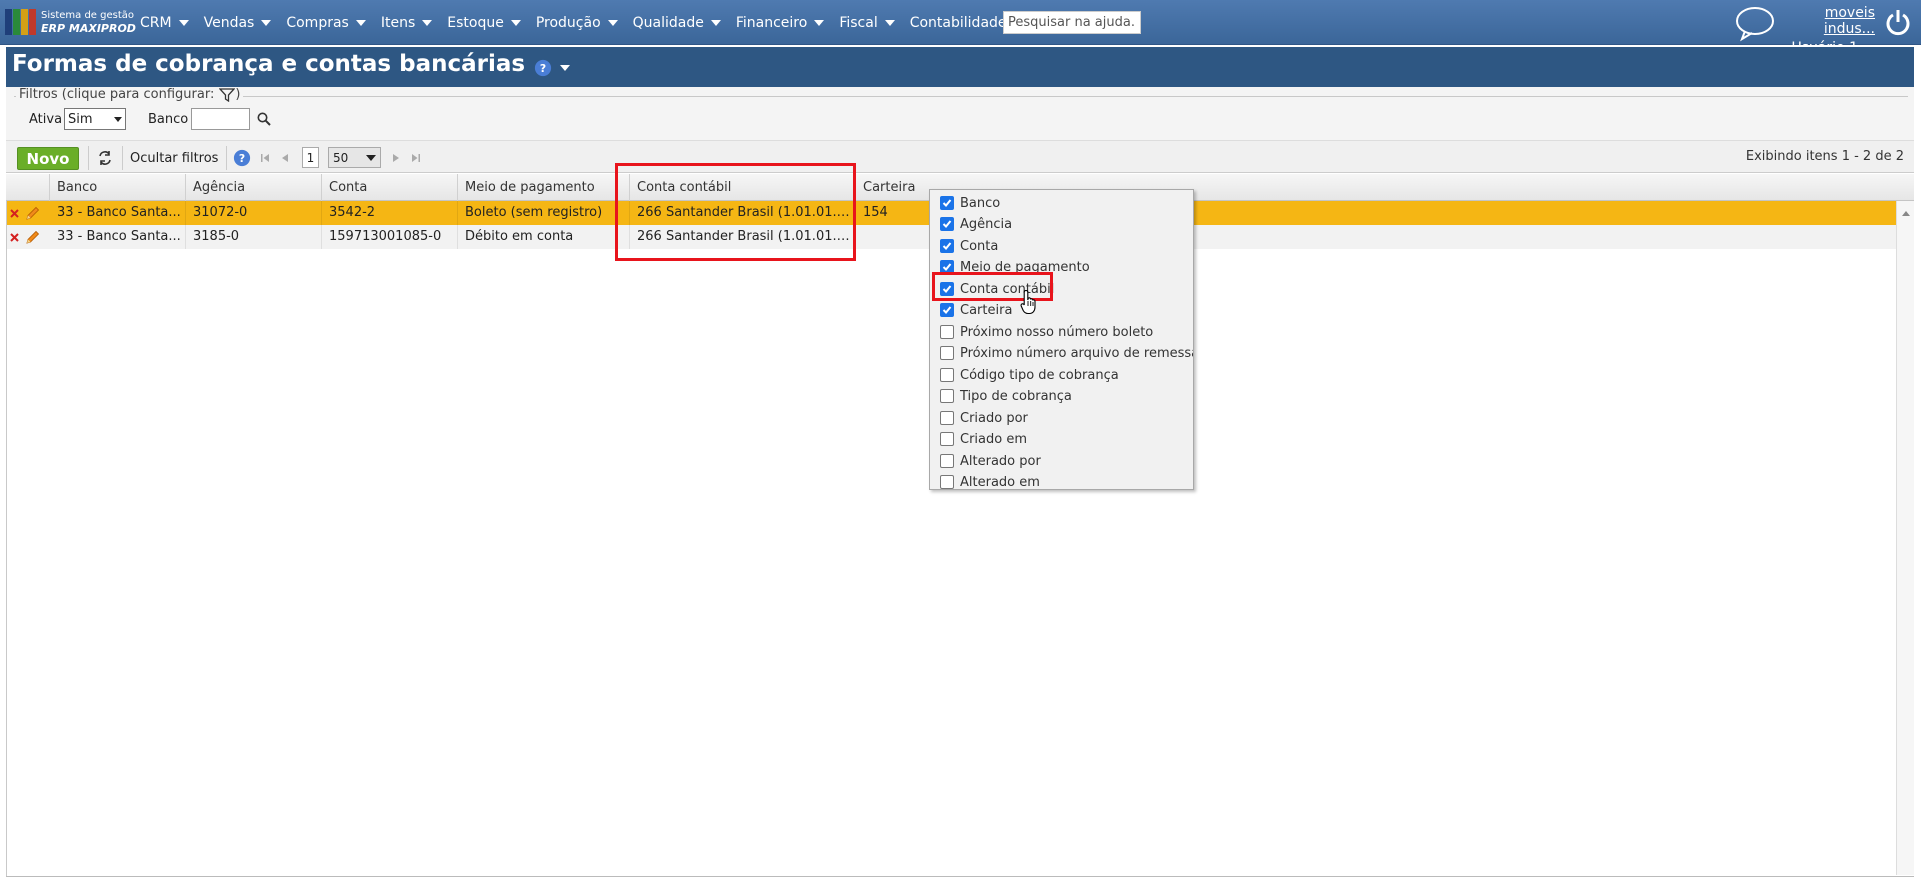 The image size is (1921, 882). Describe the element at coordinates (1046, 332) in the screenshot. I see `column-option-proximo-nosso-numero: Próximo nosso número boleto` at that location.